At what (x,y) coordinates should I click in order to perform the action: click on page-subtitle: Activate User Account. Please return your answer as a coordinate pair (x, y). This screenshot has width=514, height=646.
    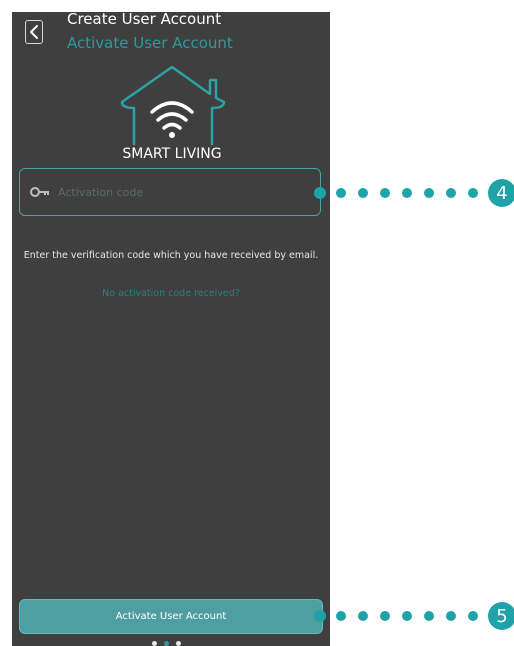
    Looking at the image, I should click on (150, 43).